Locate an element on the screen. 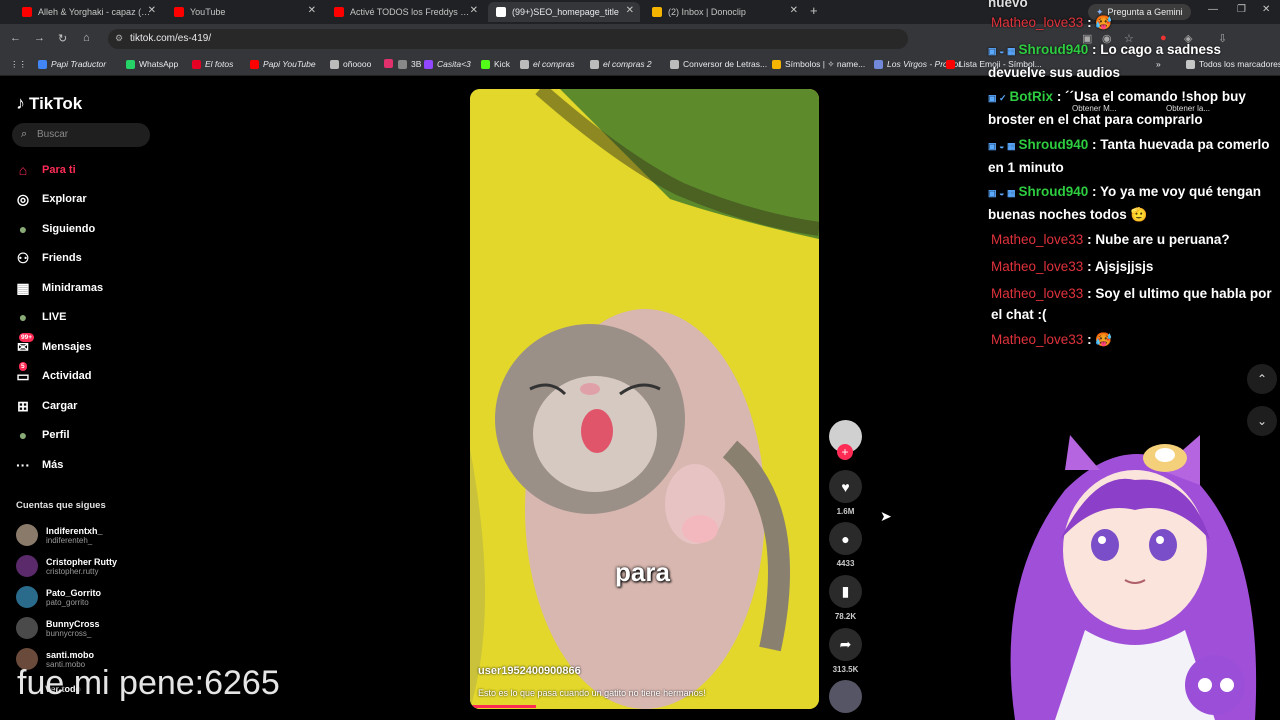 This screenshot has height=720, width=1280. sidebar-item-perfil: ● Perfil is located at coordinates (42, 435).